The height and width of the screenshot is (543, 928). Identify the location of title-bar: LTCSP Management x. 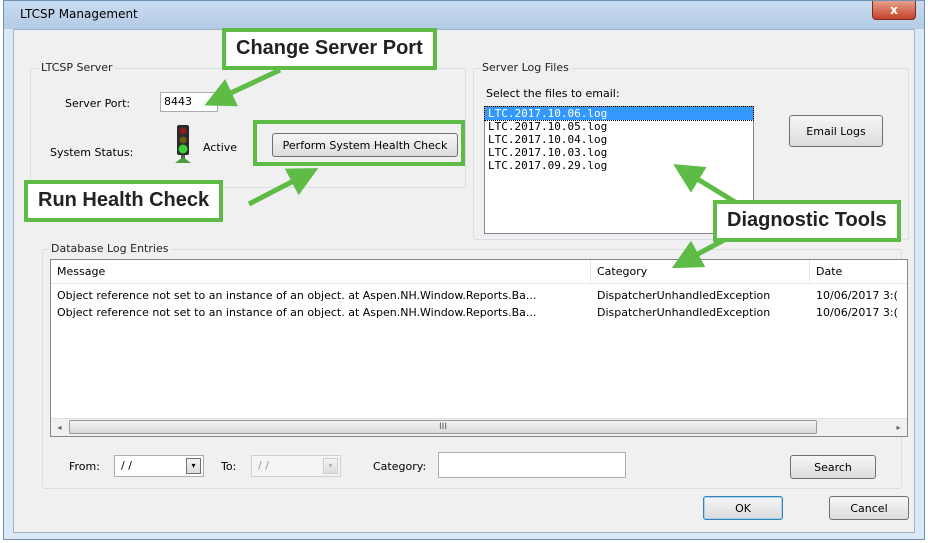
(464, 15).